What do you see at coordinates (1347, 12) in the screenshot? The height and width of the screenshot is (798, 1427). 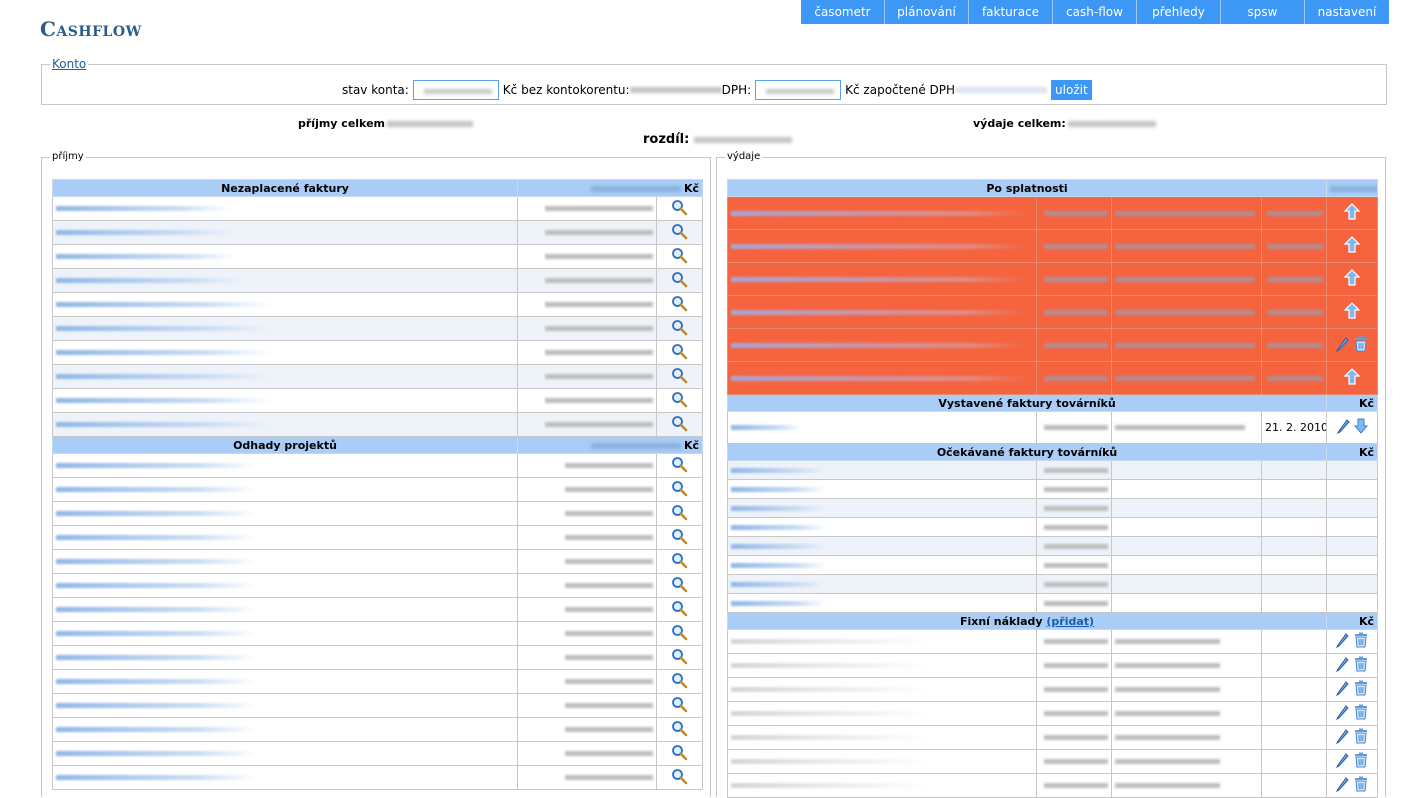 I see `nav-nastaveni: nastavení` at bounding box center [1347, 12].